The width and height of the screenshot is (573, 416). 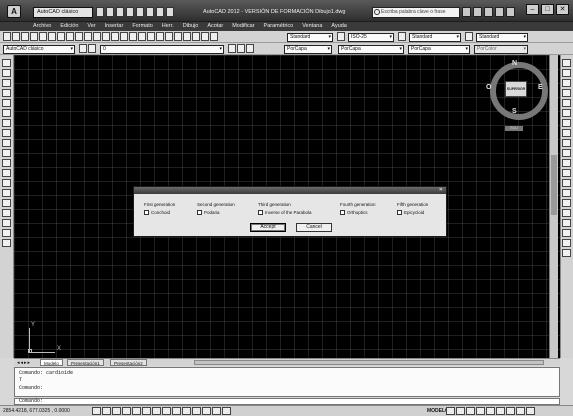 What do you see at coordinates (157, 212) in the screenshot?
I see `conchoid-checkbox: Conchoid` at bounding box center [157, 212].